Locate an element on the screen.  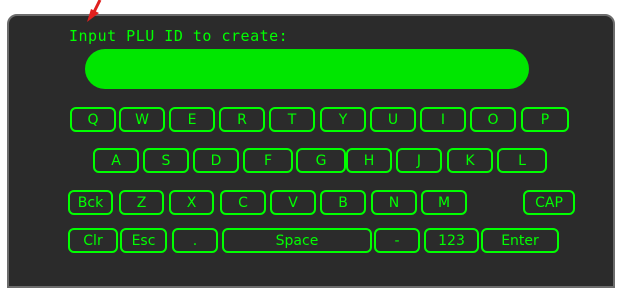
key-l: L is located at coordinates (522, 160).